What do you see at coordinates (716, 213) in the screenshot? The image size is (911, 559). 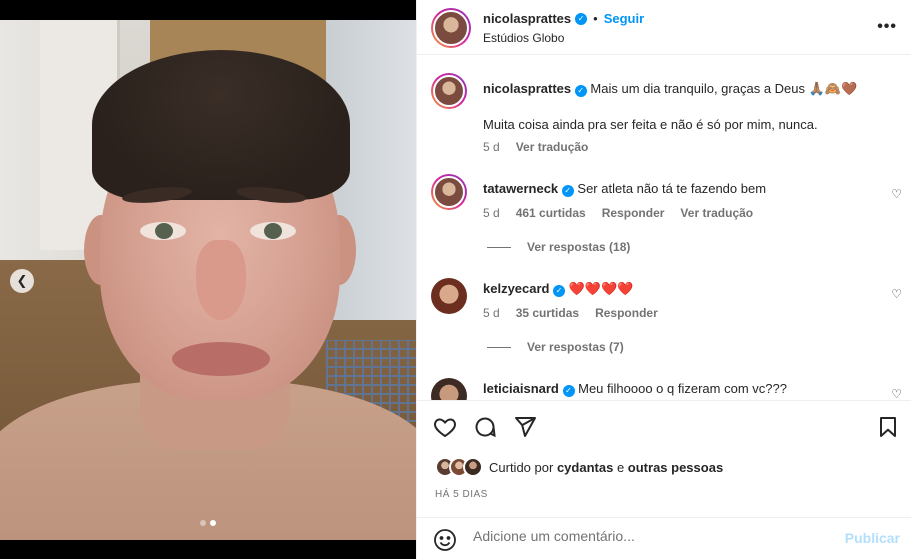 I see `translate-link: Ver tradução` at bounding box center [716, 213].